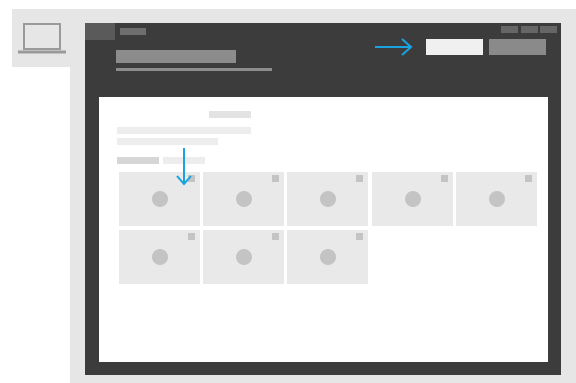 The image size is (576, 383). I want to click on window-control-maximize, so click(529, 29).